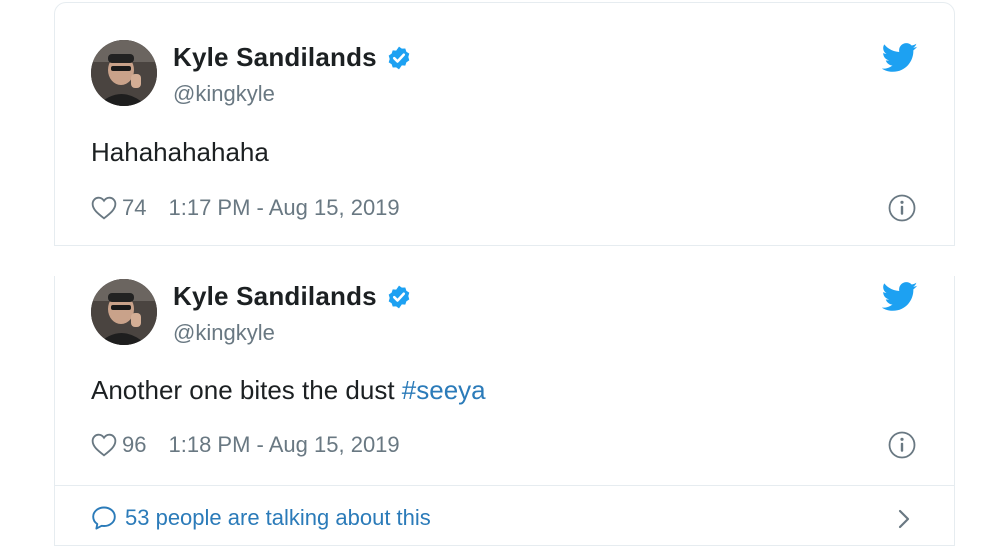 This screenshot has height=546, width=1000. What do you see at coordinates (134, 208) in the screenshot?
I see `like-count: 74` at bounding box center [134, 208].